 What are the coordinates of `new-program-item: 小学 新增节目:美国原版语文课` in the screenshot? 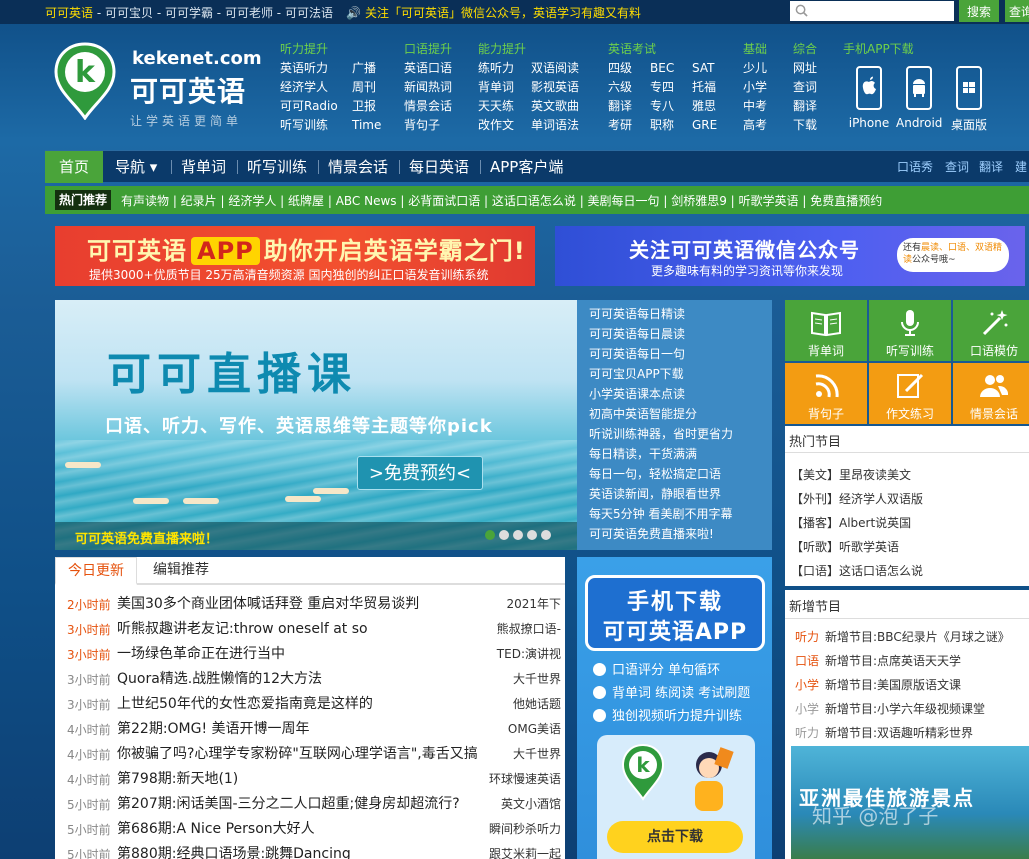 It's located at (878, 684).